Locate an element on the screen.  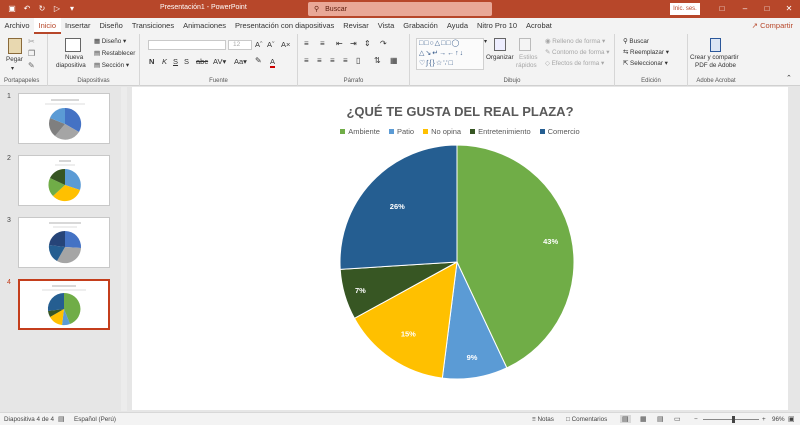
select-button: ⇱ Seleccionar ▾ is located at coordinates (645, 63).